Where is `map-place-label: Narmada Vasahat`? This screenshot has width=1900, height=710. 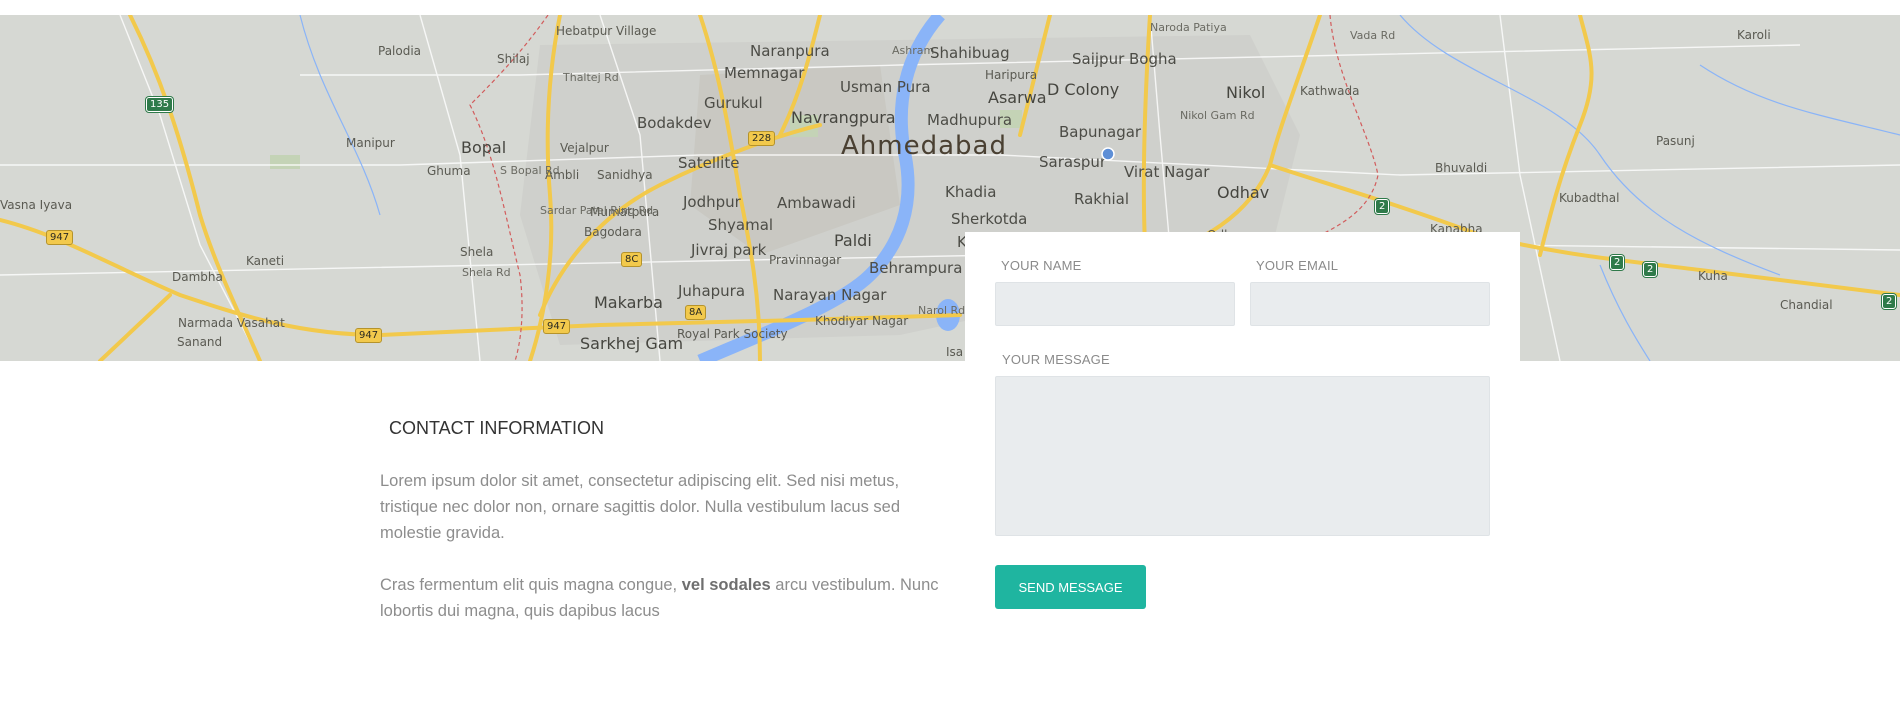 map-place-label: Narmada Vasahat is located at coordinates (231, 323).